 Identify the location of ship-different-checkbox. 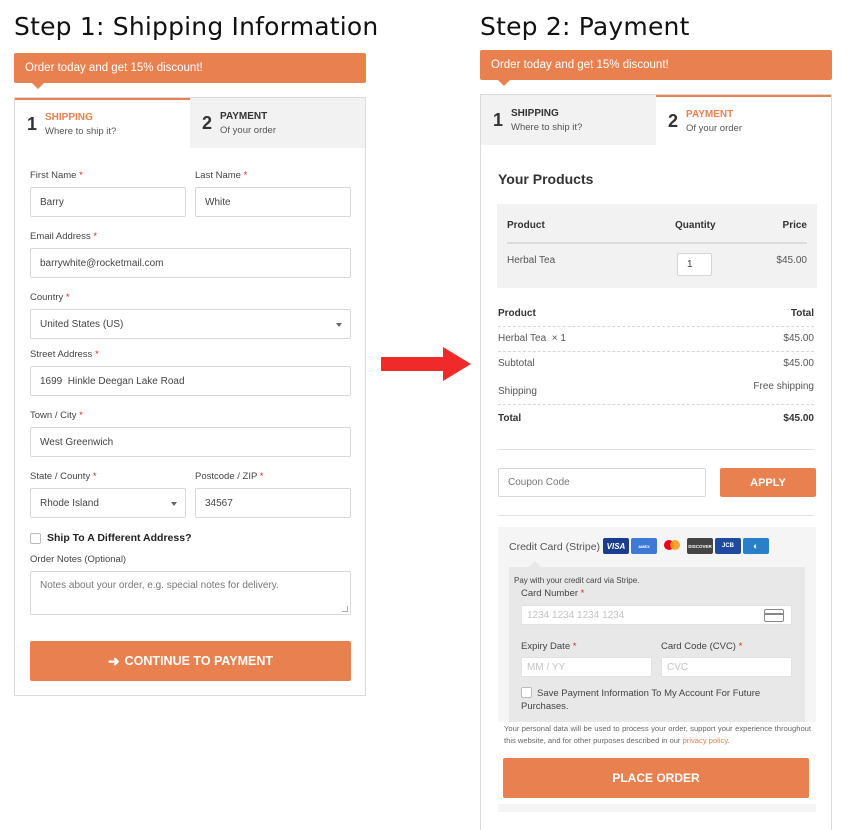
(35, 538).